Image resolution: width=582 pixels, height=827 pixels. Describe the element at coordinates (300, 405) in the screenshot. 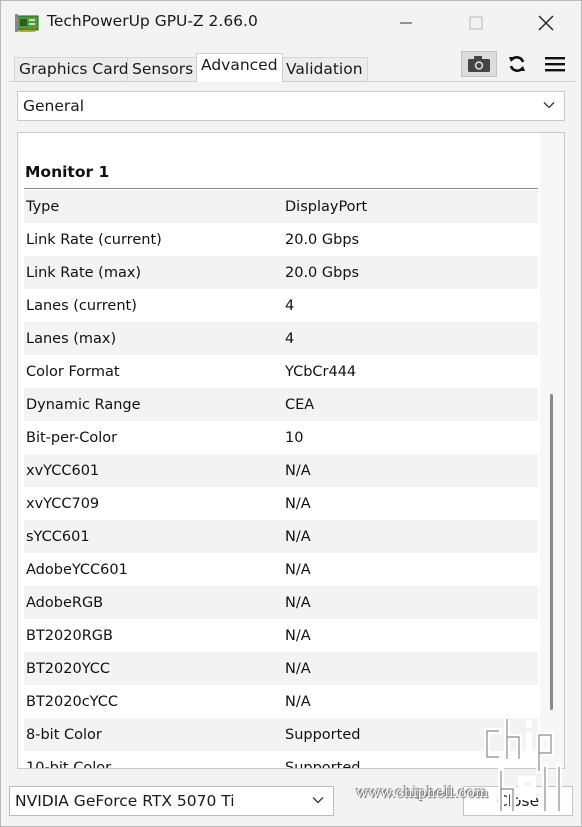

I see `property-value: CEA` at that location.